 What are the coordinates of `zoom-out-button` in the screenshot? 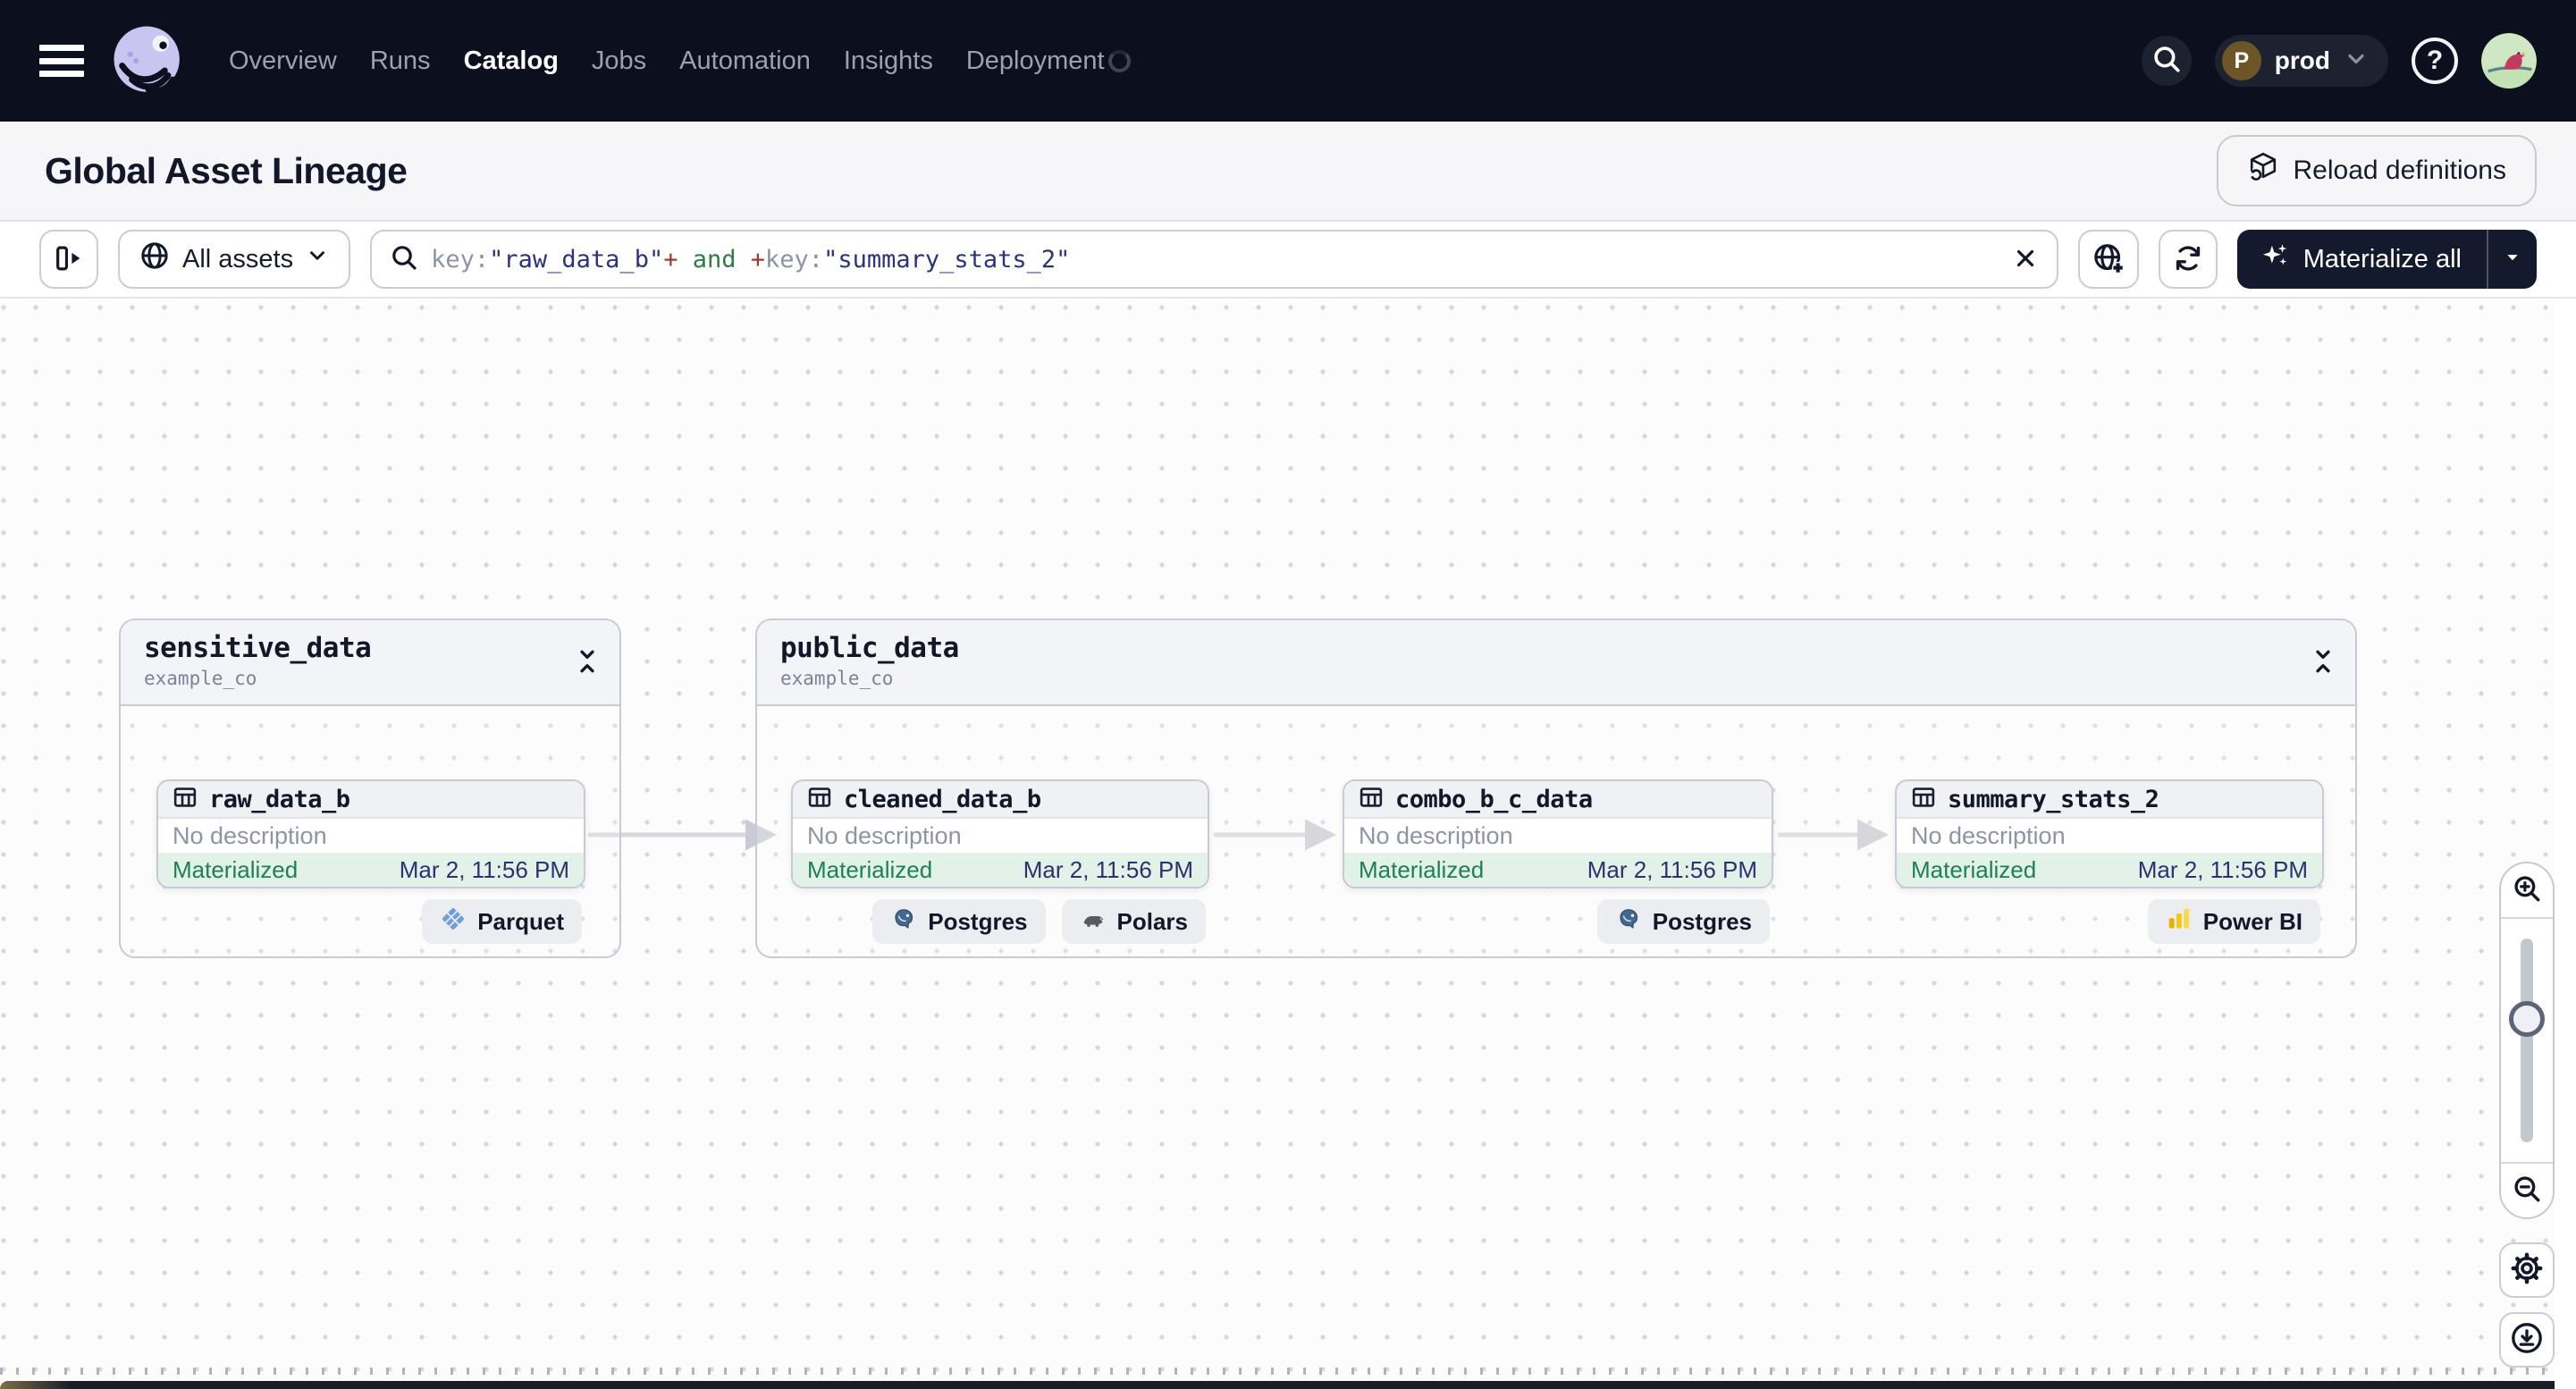 It's located at (2527, 1189).